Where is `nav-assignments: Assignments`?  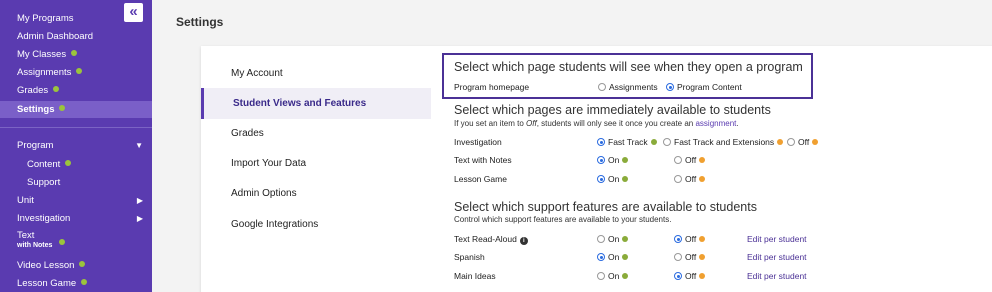
nav-assignments: Assignments is located at coordinates (76, 72).